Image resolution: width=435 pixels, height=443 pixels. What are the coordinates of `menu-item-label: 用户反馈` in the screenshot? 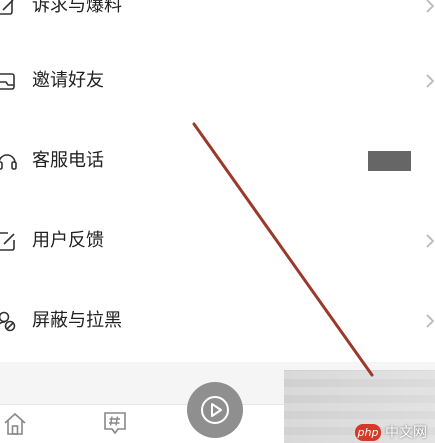 It's located at (68, 240).